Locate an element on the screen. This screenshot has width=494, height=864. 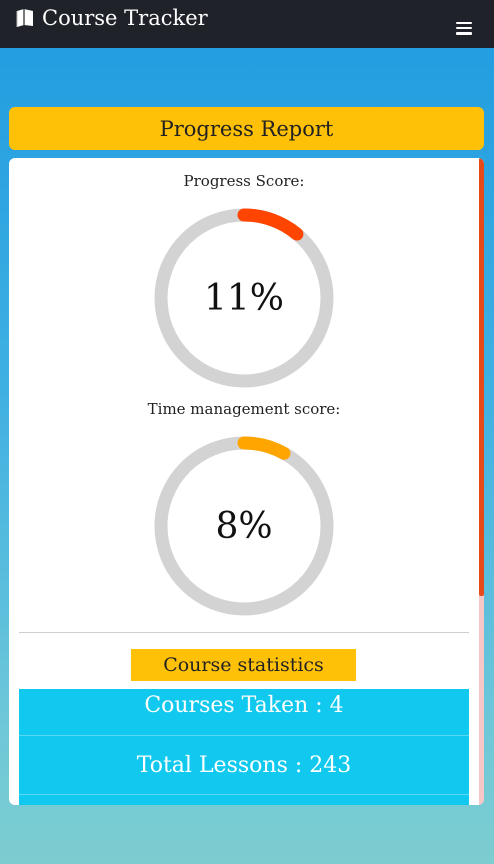
time-management-label: Time management score: is located at coordinates (244, 409).